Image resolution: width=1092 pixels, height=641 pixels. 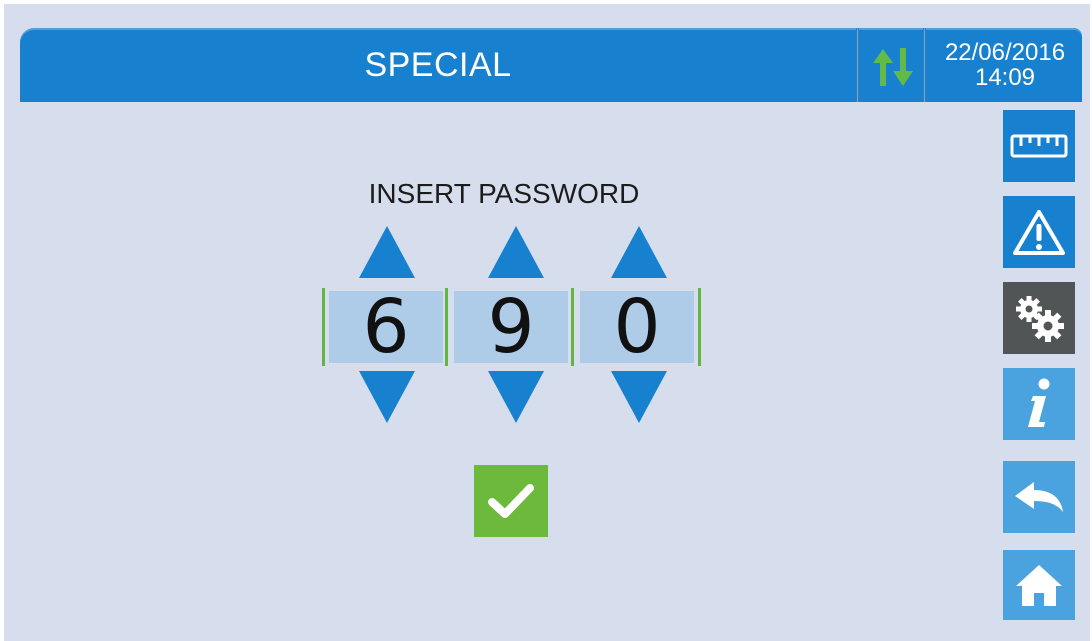 I want to click on sidebar-alarms-button, so click(x=1039, y=232).